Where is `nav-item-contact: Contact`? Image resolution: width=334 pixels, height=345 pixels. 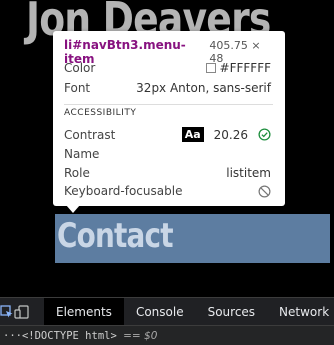
nav-item-contact: Contact is located at coordinates (115, 236).